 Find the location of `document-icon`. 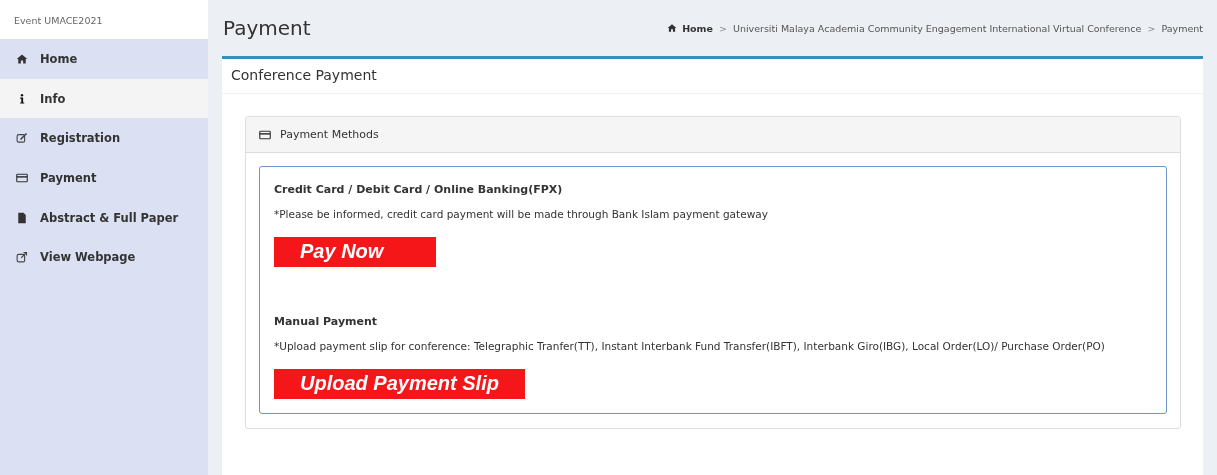

document-icon is located at coordinates (22, 217).